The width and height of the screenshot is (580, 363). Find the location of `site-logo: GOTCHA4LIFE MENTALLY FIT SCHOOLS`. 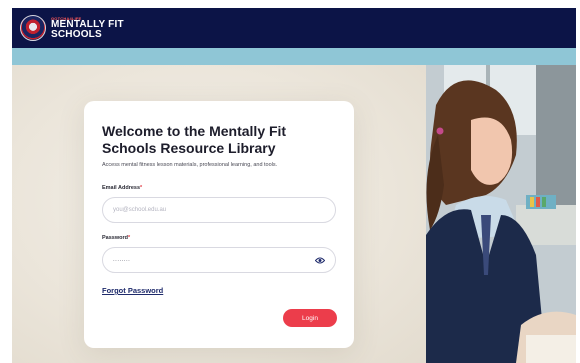

site-logo: GOTCHA4LIFE MENTALLY FIT SCHOOLS is located at coordinates (87, 28).